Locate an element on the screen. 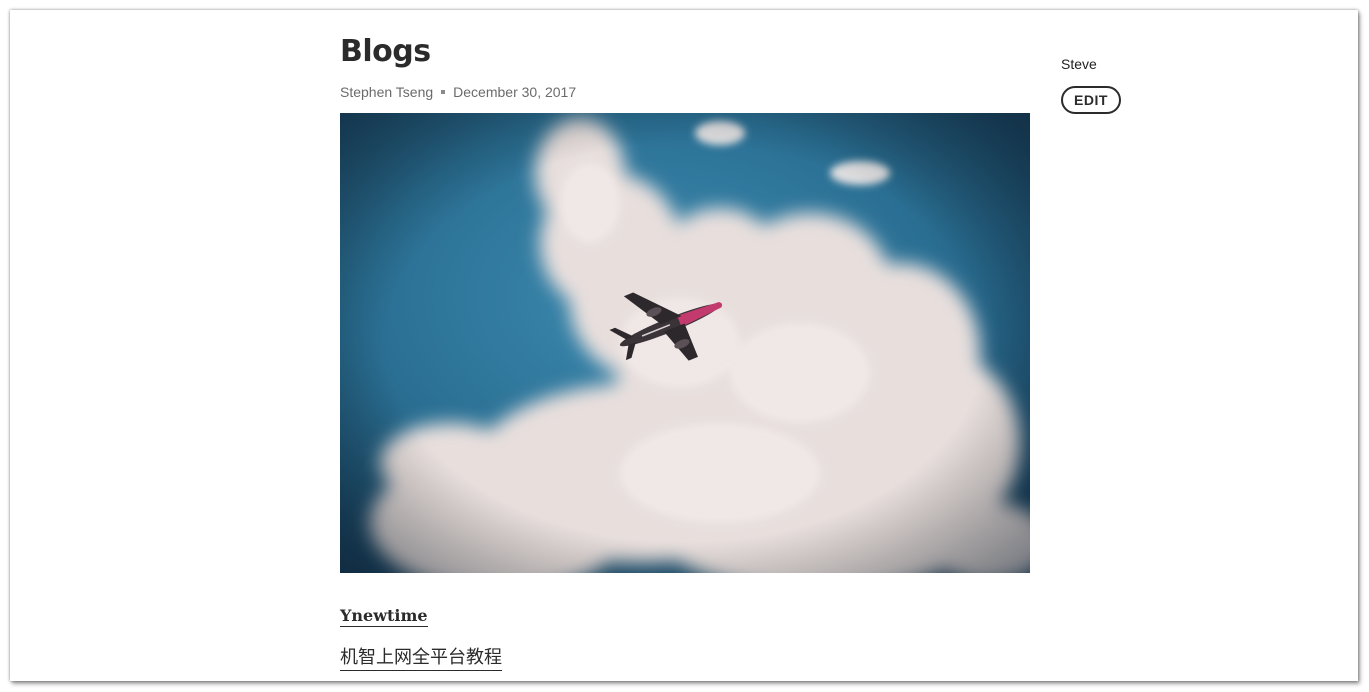 This screenshot has height=692, width=1369. post-date: December 30, 2017 is located at coordinates (515, 92).